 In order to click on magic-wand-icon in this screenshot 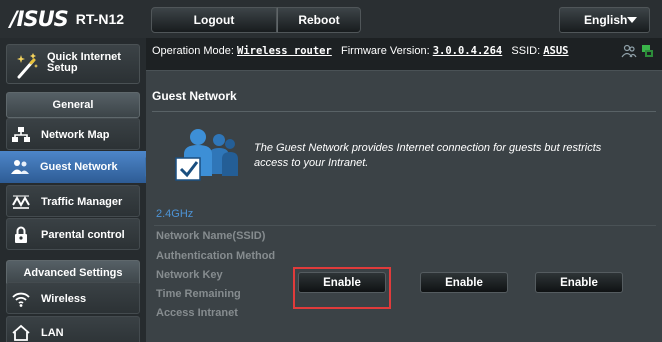, I will do `click(27, 66)`.